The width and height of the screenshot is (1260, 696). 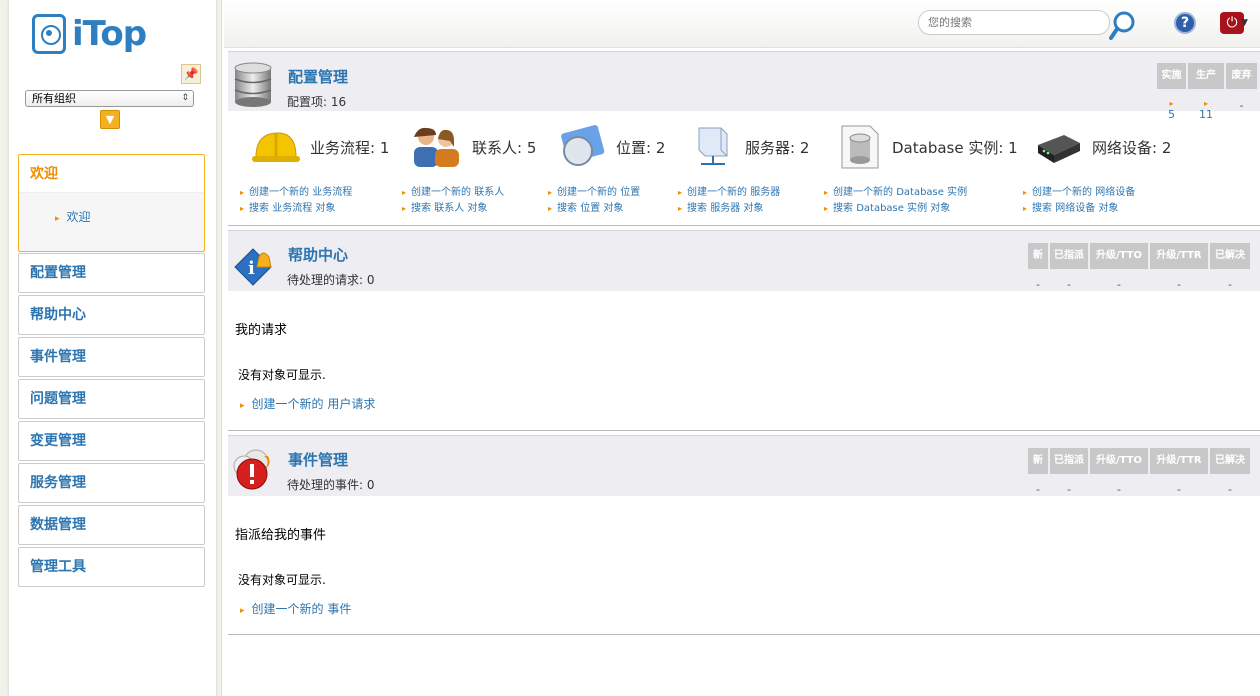 I want to click on ci-business-process: 业务流程: 1, so click(x=320, y=147).